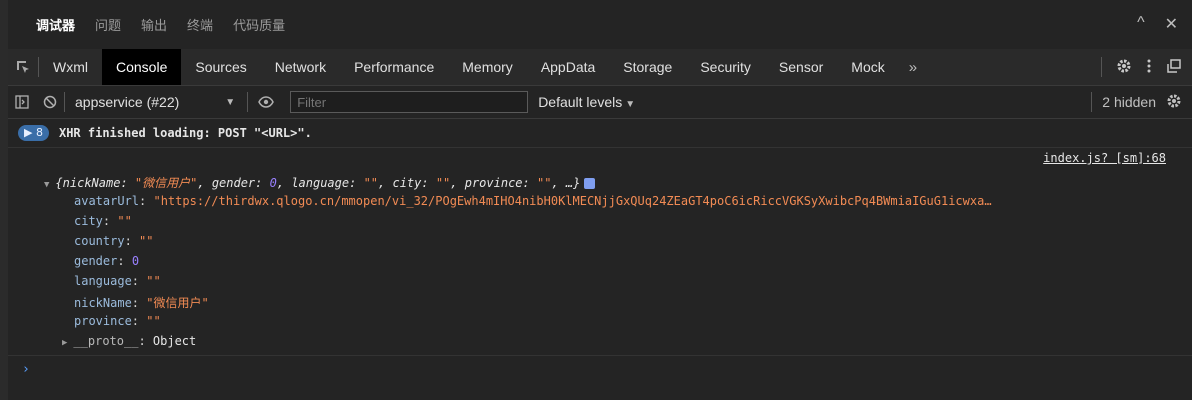 This screenshot has width=1192, height=400. What do you see at coordinates (220, 67) in the screenshot?
I see `tab-sources: Sources` at bounding box center [220, 67].